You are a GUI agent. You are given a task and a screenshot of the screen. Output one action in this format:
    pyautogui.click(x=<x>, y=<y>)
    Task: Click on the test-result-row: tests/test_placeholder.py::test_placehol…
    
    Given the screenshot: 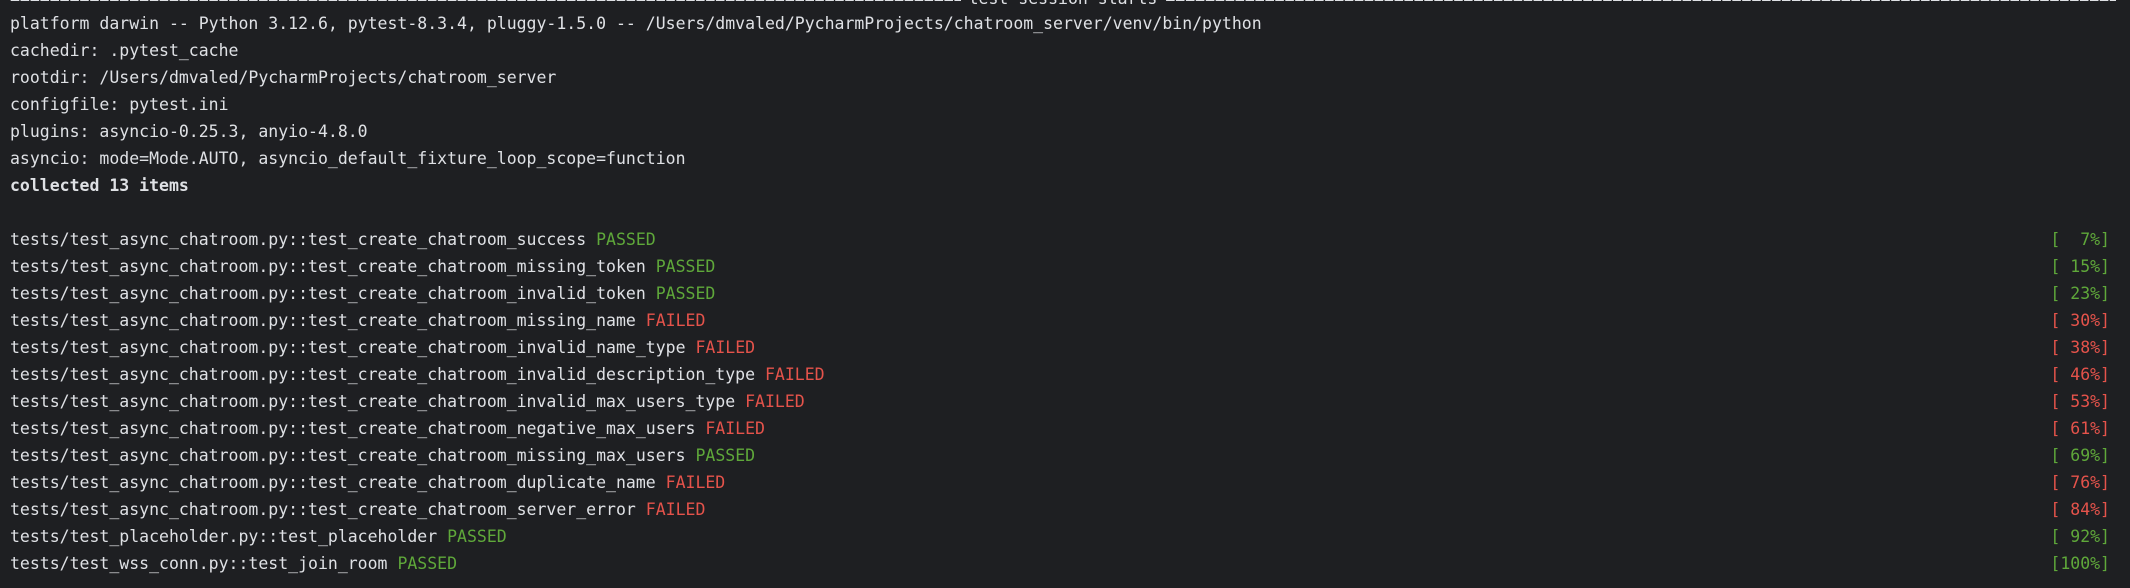 What is the action you would take?
    pyautogui.click(x=1060, y=536)
    